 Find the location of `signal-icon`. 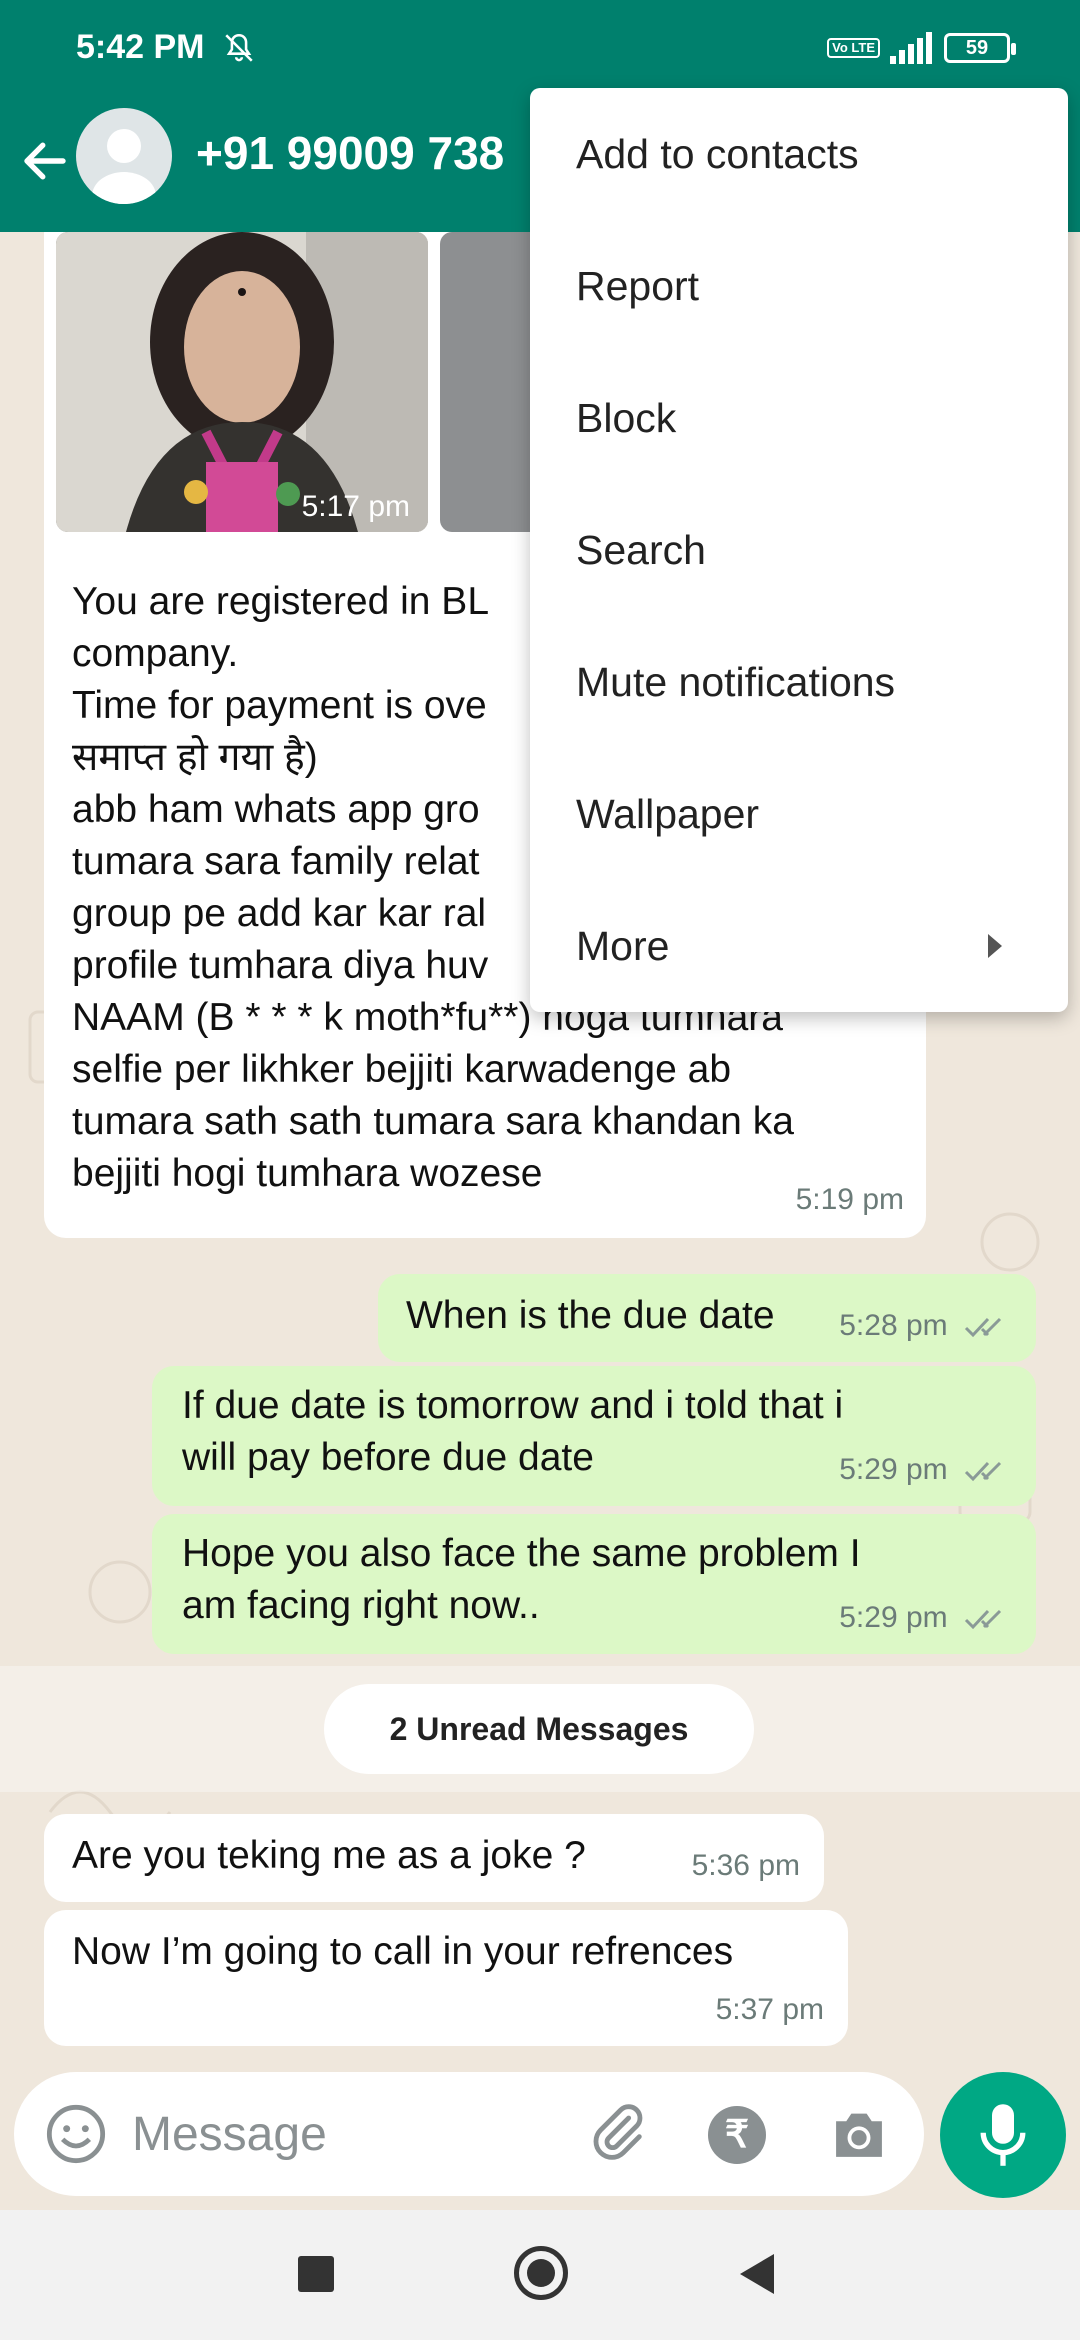

signal-icon is located at coordinates (911, 48).